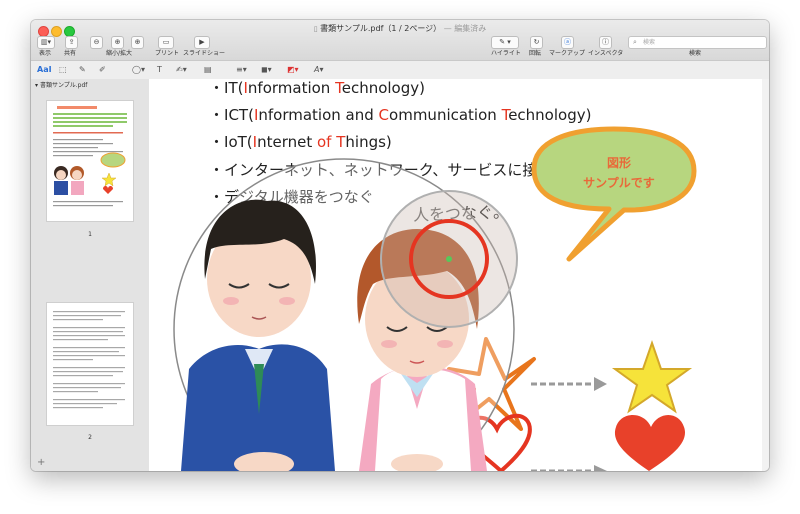 The height and width of the screenshot is (514, 800). Describe the element at coordinates (90, 437) in the screenshot. I see `page-number-2: 2` at that location.